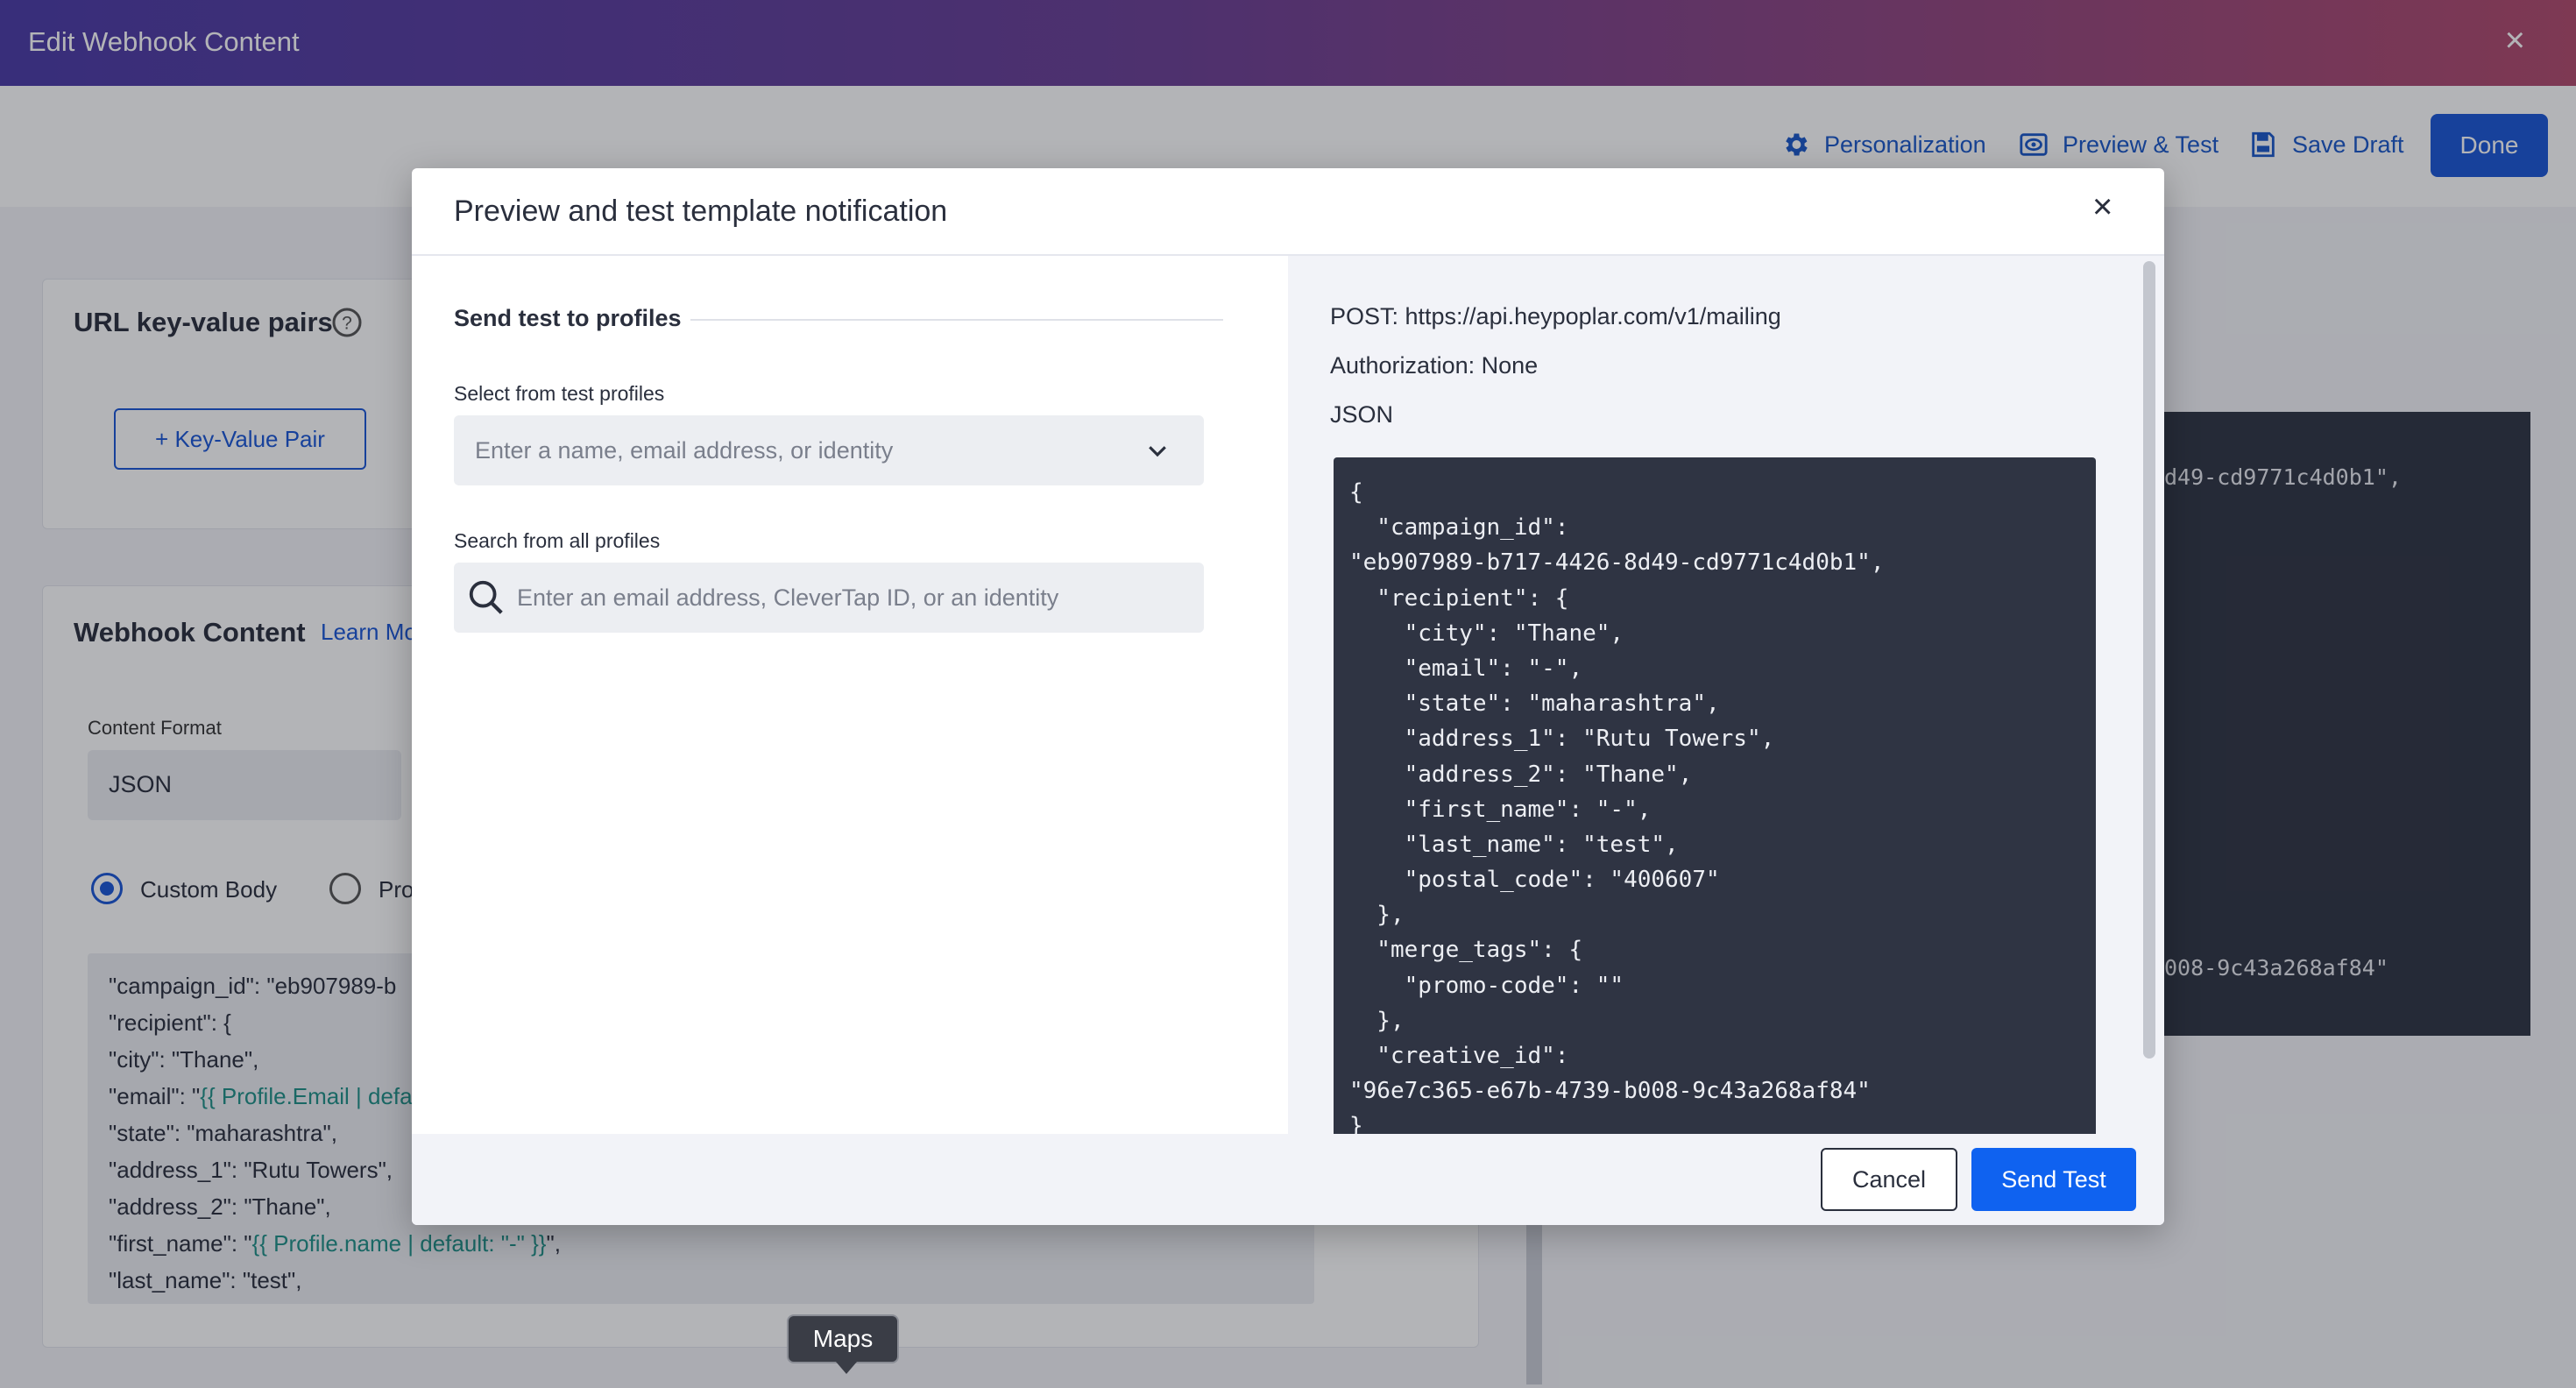 The image size is (2576, 1388). I want to click on modal-footer: Cancel Send Test, so click(1288, 1180).